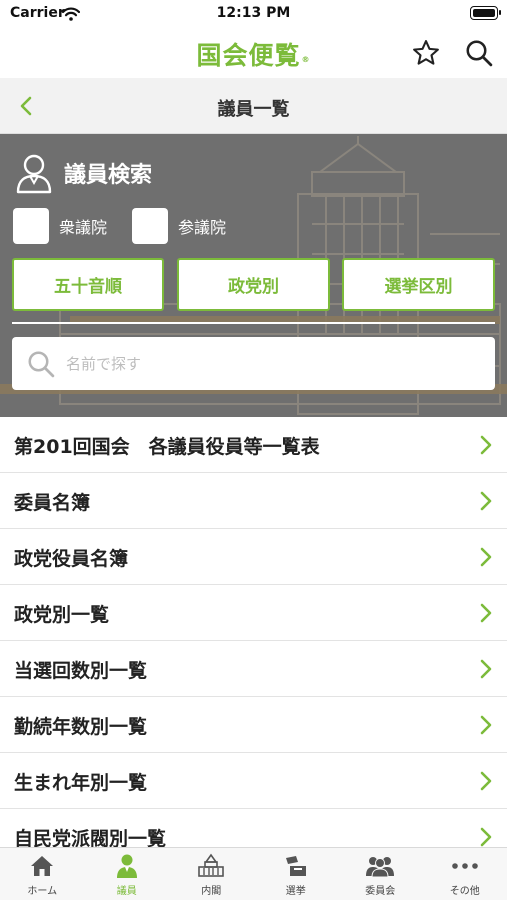  What do you see at coordinates (253, 781) in the screenshot?
I see `list-item-by-birth-year: 生まれ年別一覧` at bounding box center [253, 781].